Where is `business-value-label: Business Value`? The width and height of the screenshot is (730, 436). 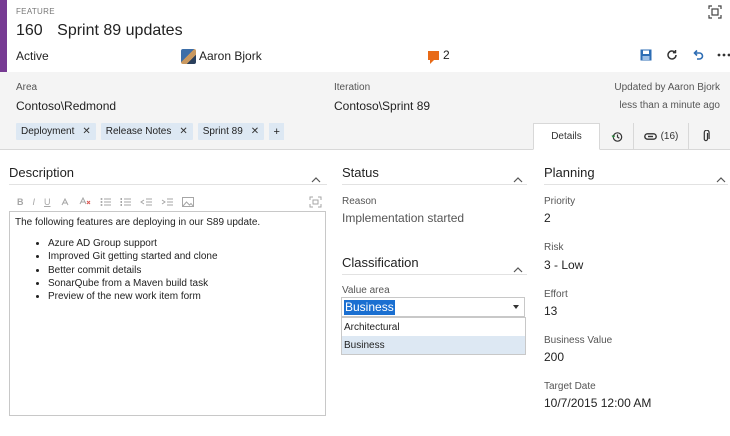
business-value-label: Business Value is located at coordinates (578, 340).